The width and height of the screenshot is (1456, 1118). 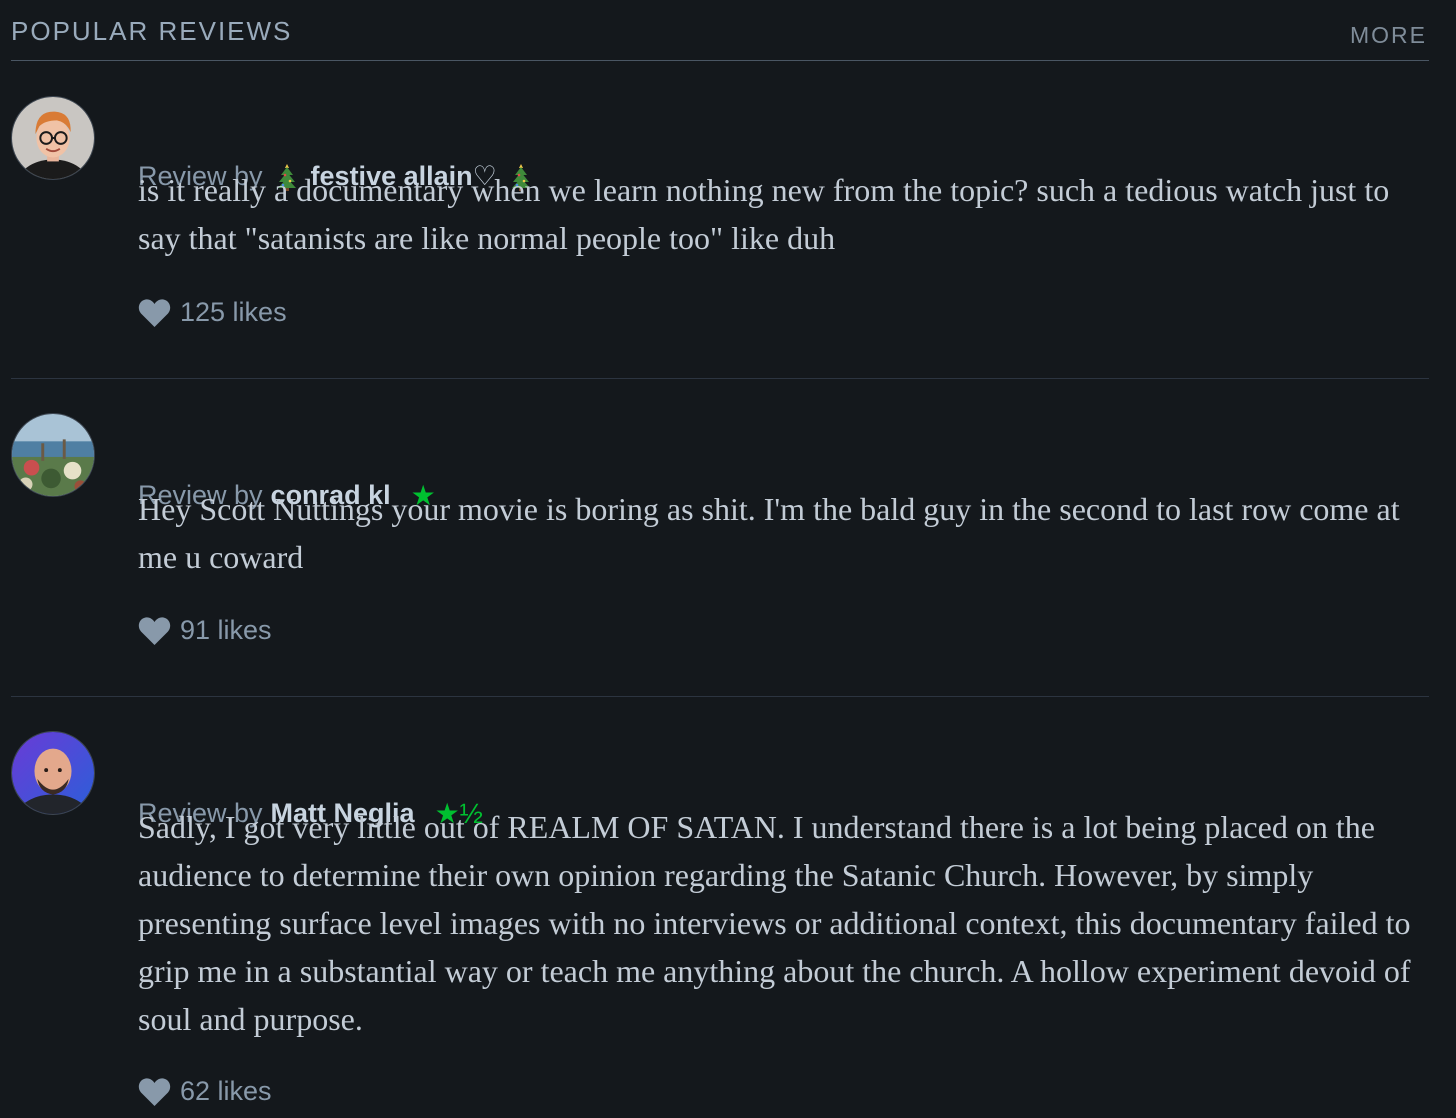 I want to click on likes-count: 91 likes, so click(x=226, y=630).